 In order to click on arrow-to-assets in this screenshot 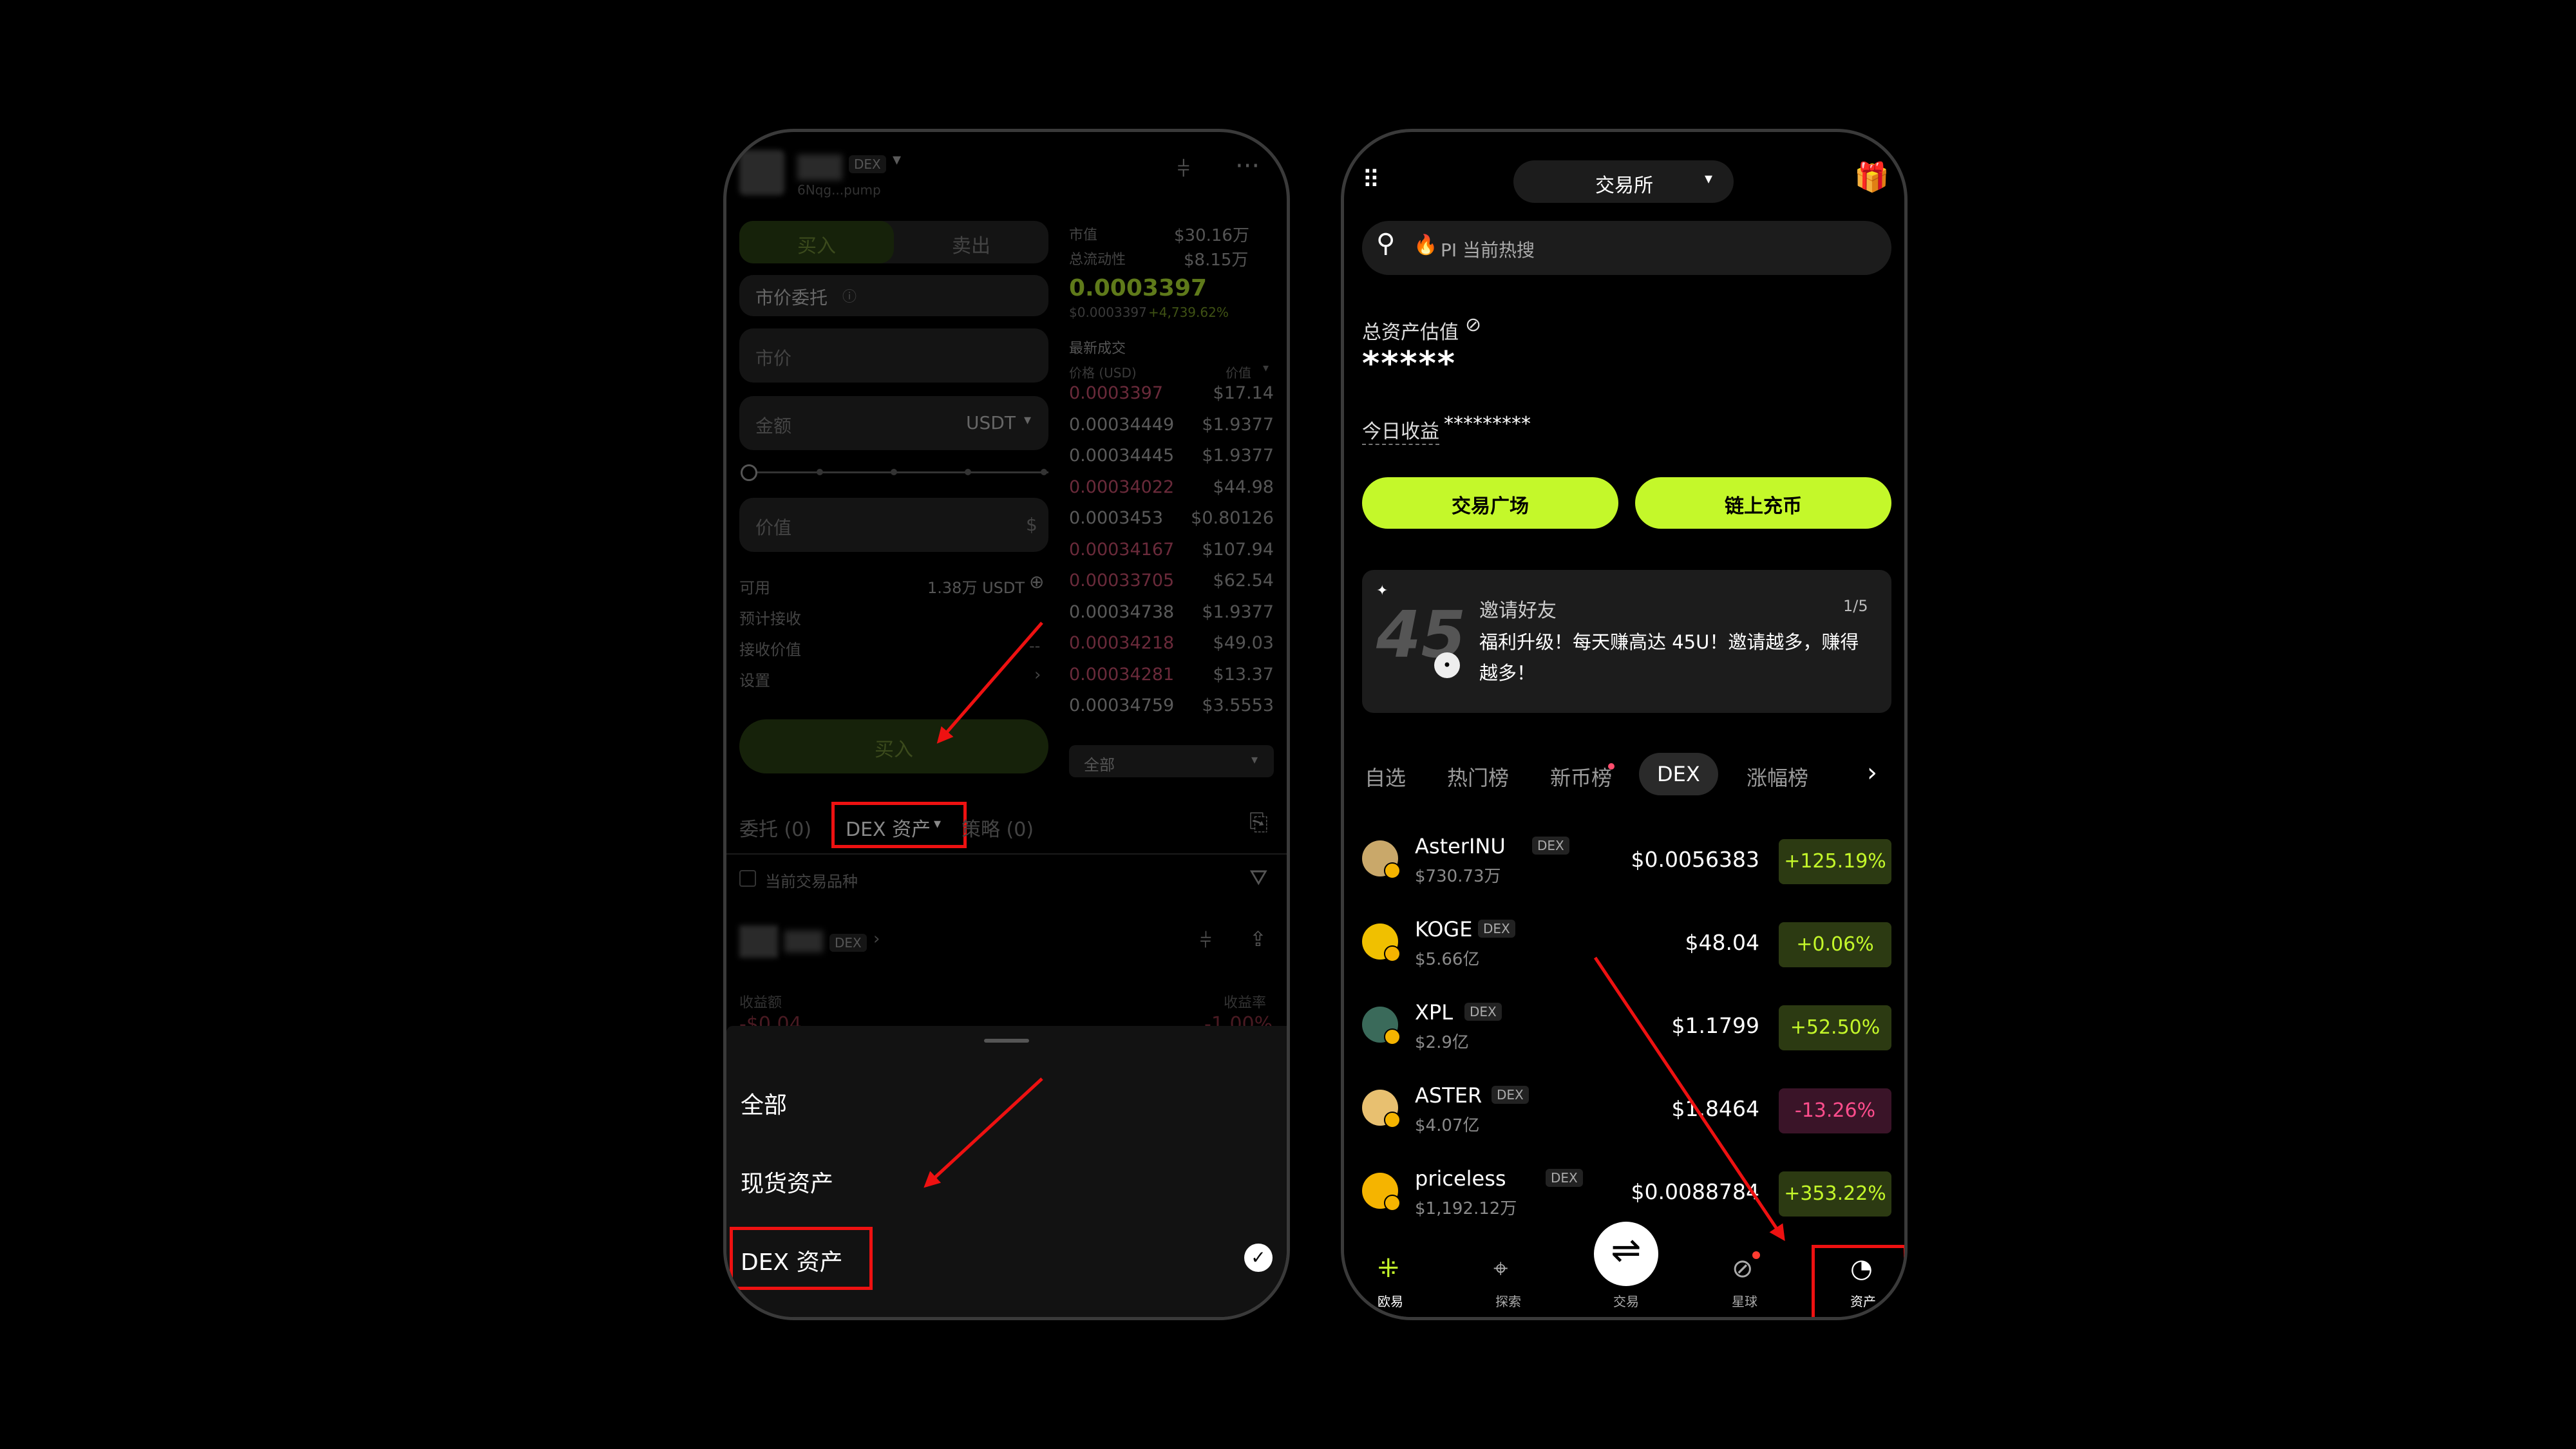, I will do `click(1689, 1099)`.